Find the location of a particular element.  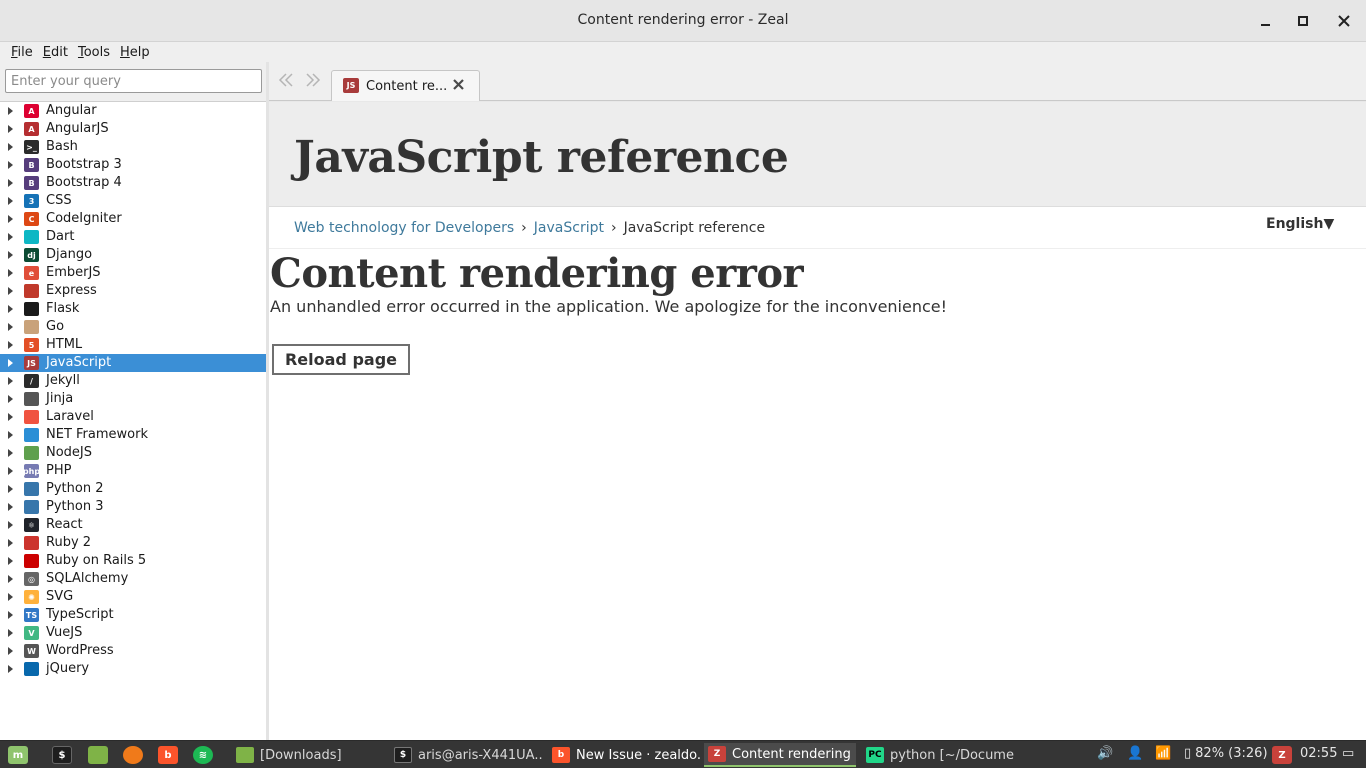

wifi-icon: 📶 is located at coordinates (1163, 753).